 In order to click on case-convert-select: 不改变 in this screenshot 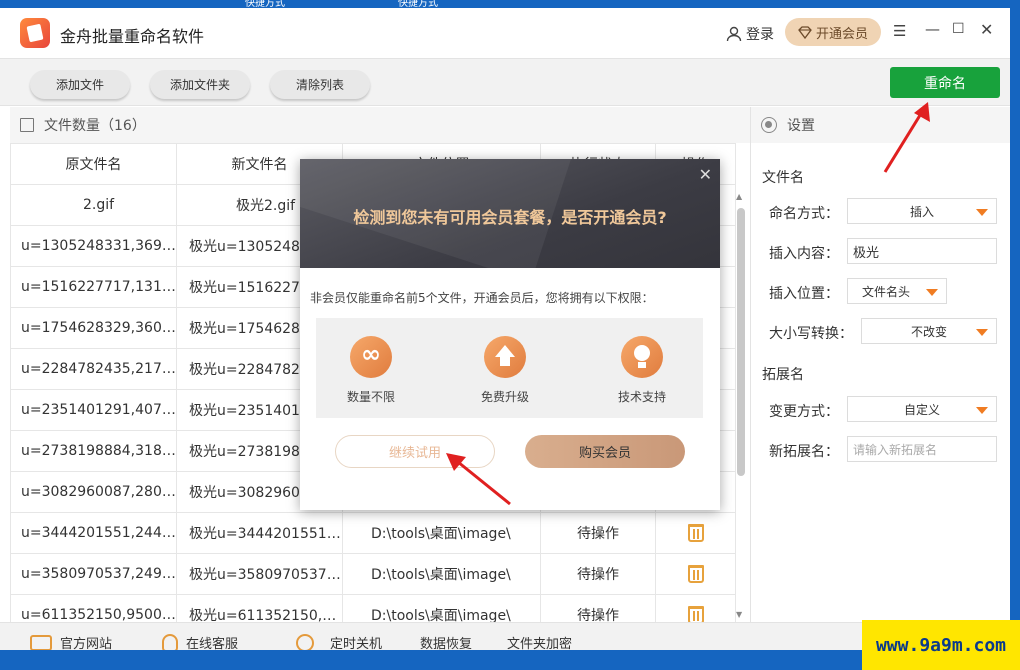, I will do `click(929, 331)`.